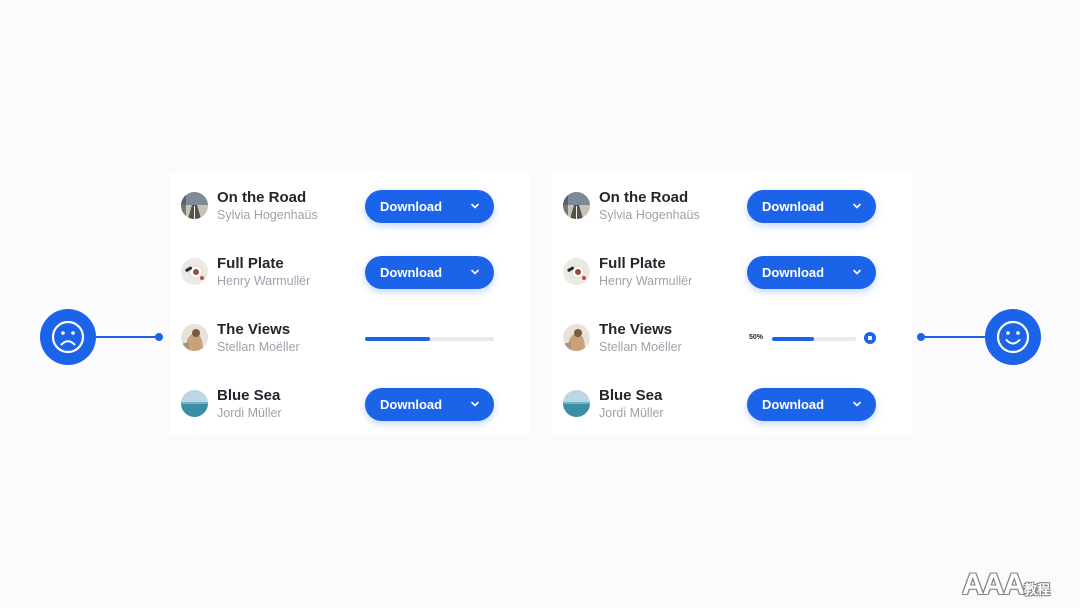 This screenshot has height=608, width=1080. Describe the element at coordinates (127, 337) in the screenshot. I see `left-connector-line` at that location.